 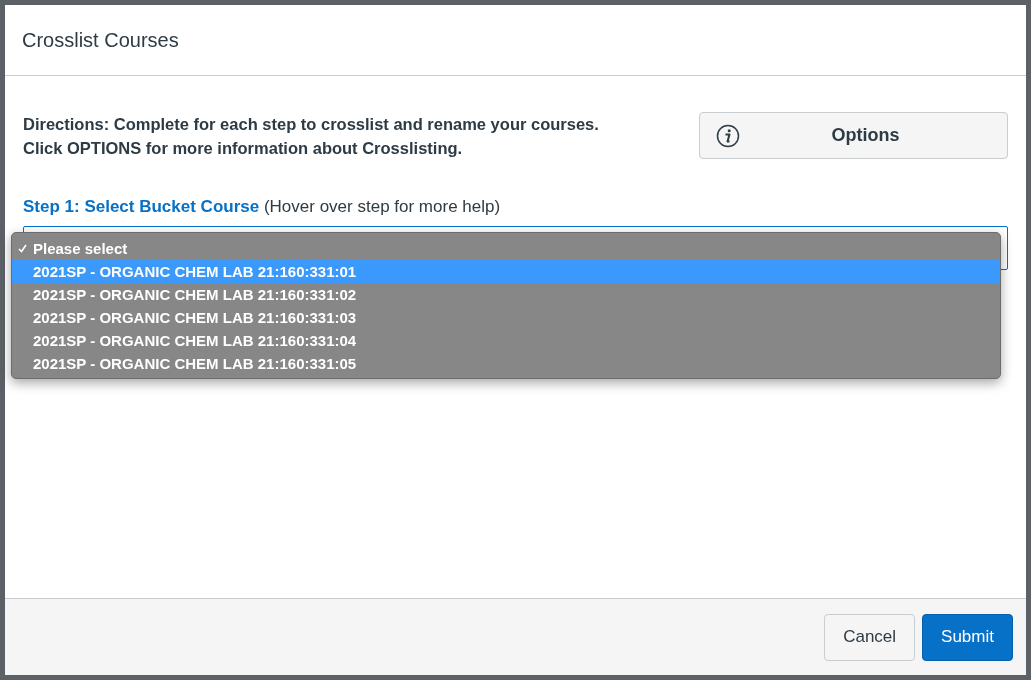 I want to click on dialog-title: Crosslist Courses, so click(x=100, y=40).